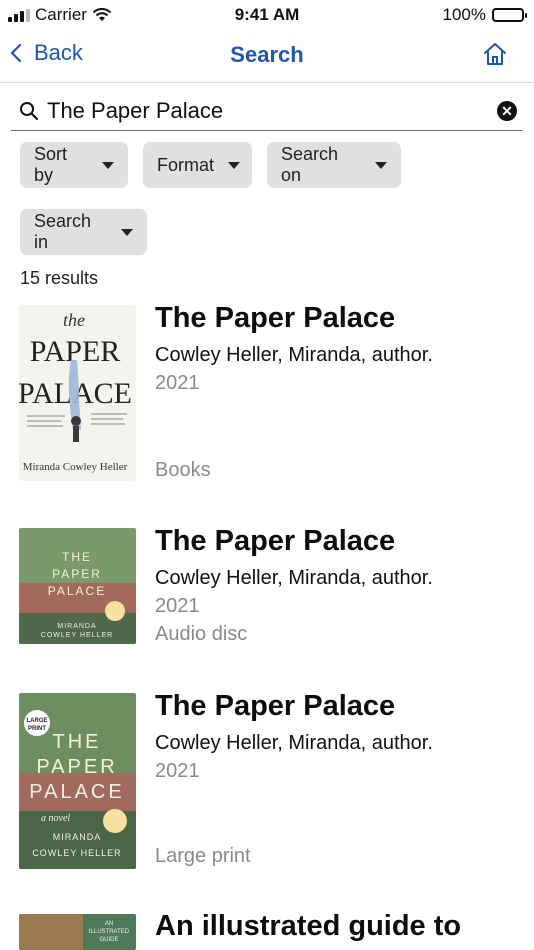 Image resolution: width=534 pixels, height=950 pixels. Describe the element at coordinates (109, 932) in the screenshot. I see `cover-text: ILLUSTRATED` at that location.